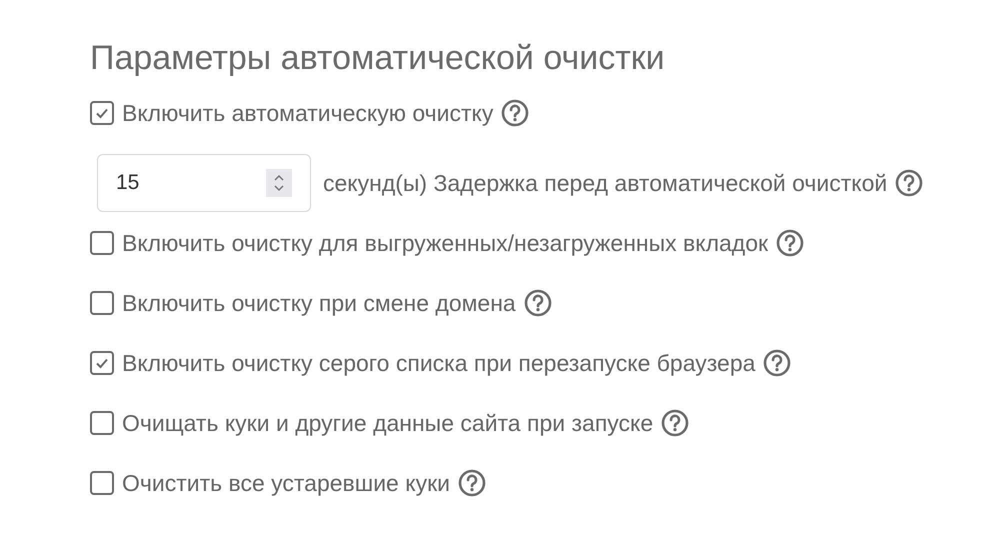 Image resolution: width=997 pixels, height=544 pixels. Describe the element at coordinates (286, 483) in the screenshot. I see `option-label: Очистить все устаревшие куки` at that location.